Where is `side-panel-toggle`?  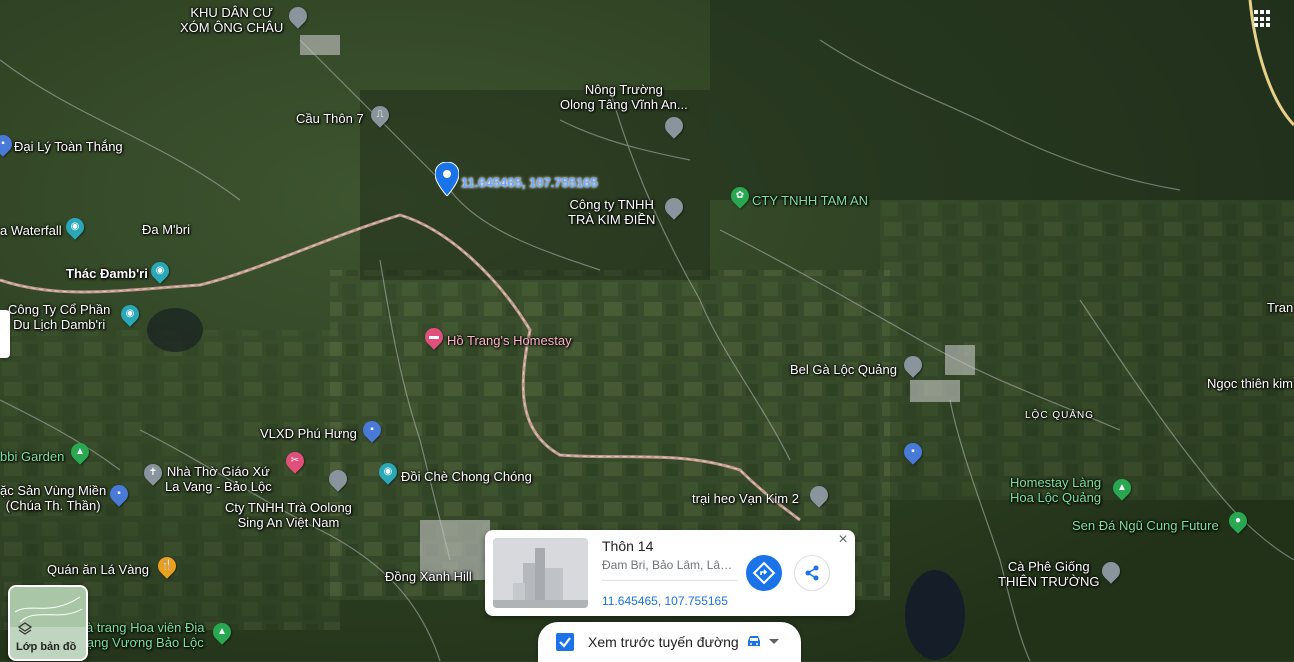
side-panel-toggle is located at coordinates (5, 334).